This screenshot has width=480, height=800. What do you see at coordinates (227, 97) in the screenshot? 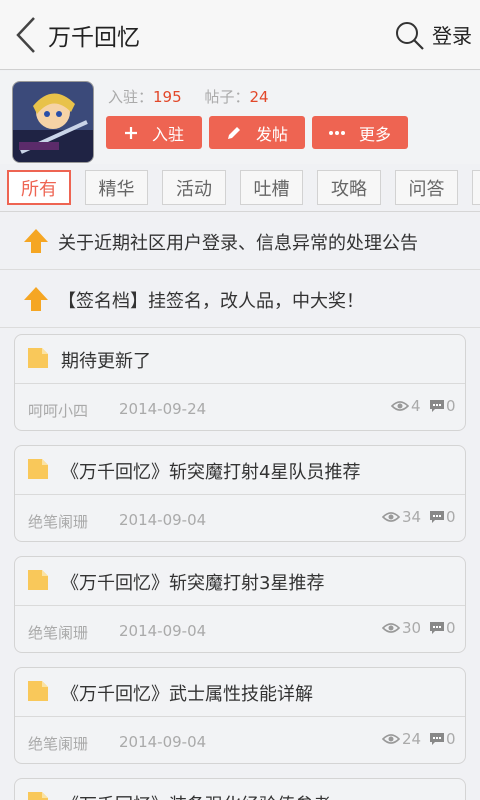
I see `posts-label: 帖子：` at bounding box center [227, 97].